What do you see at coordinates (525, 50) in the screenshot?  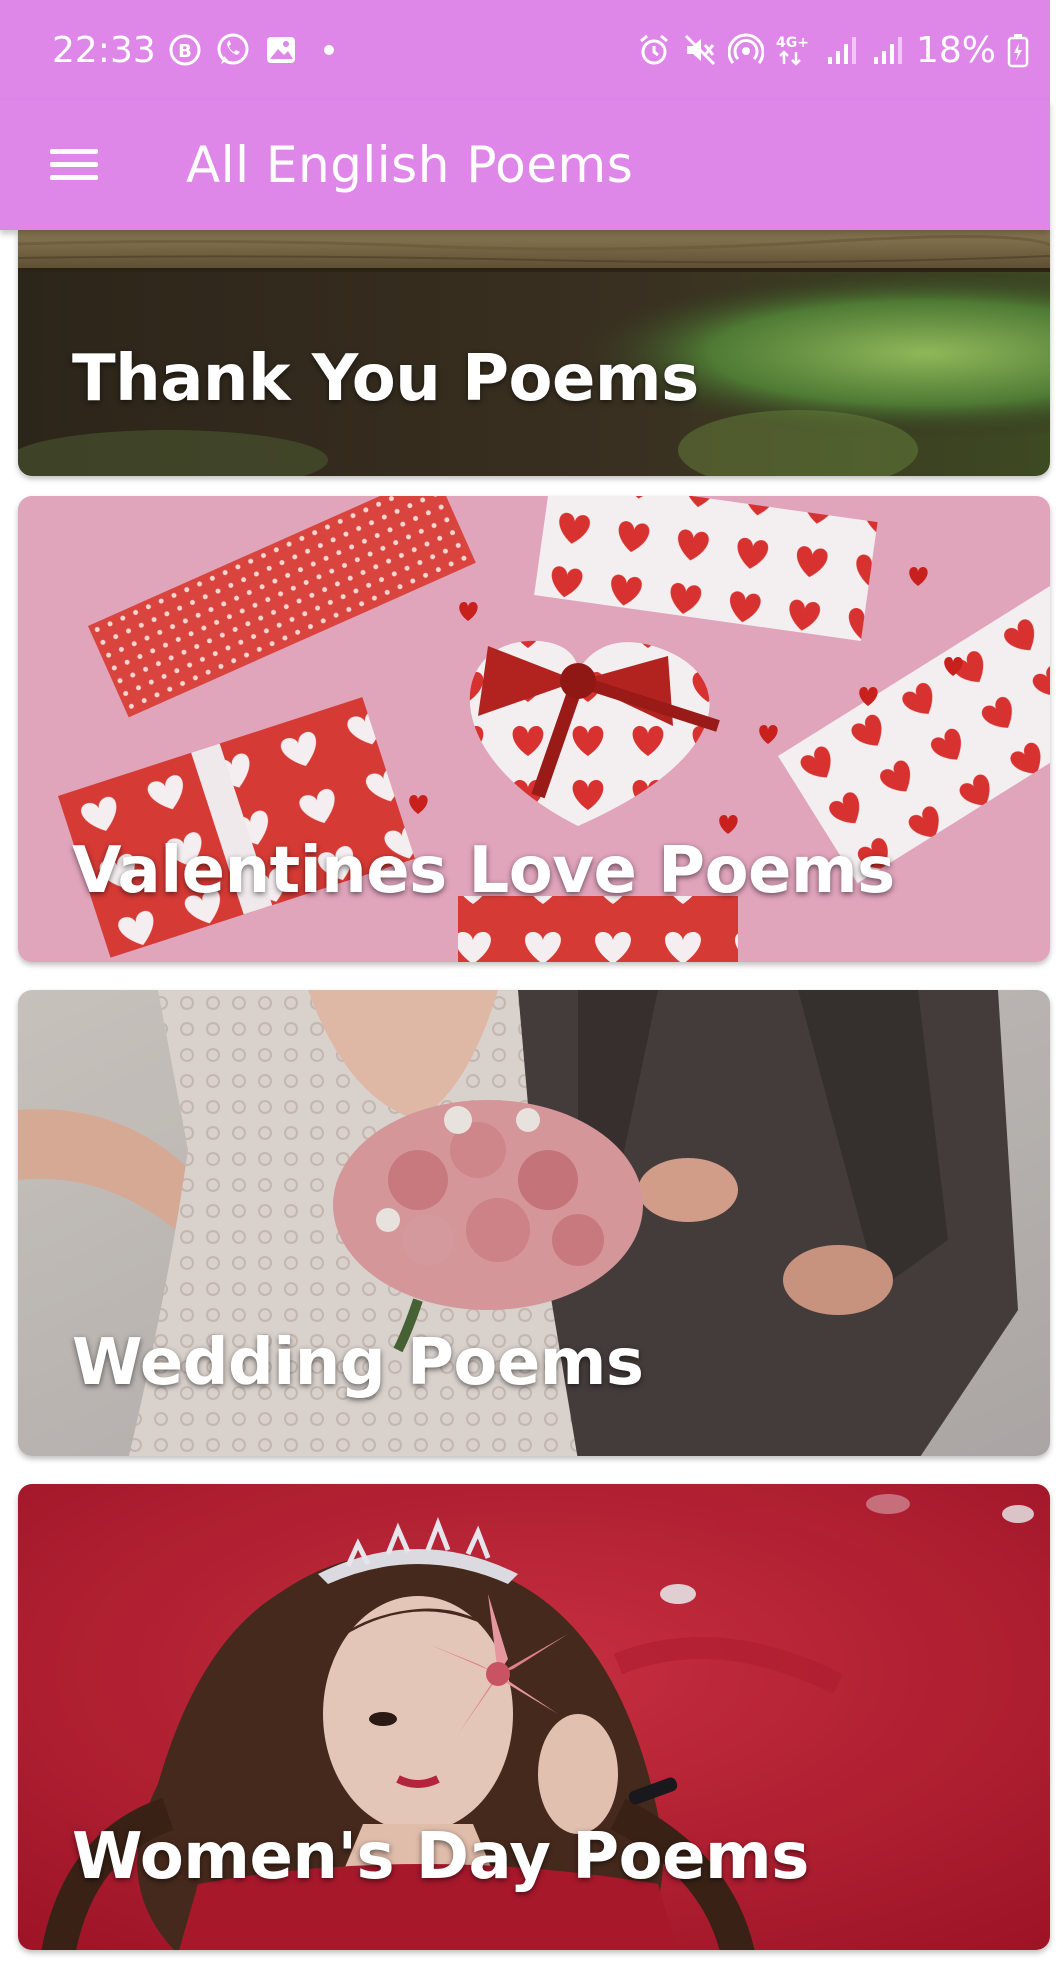 I see `status-bar: 22:33 B 4G+ 18%` at bounding box center [525, 50].